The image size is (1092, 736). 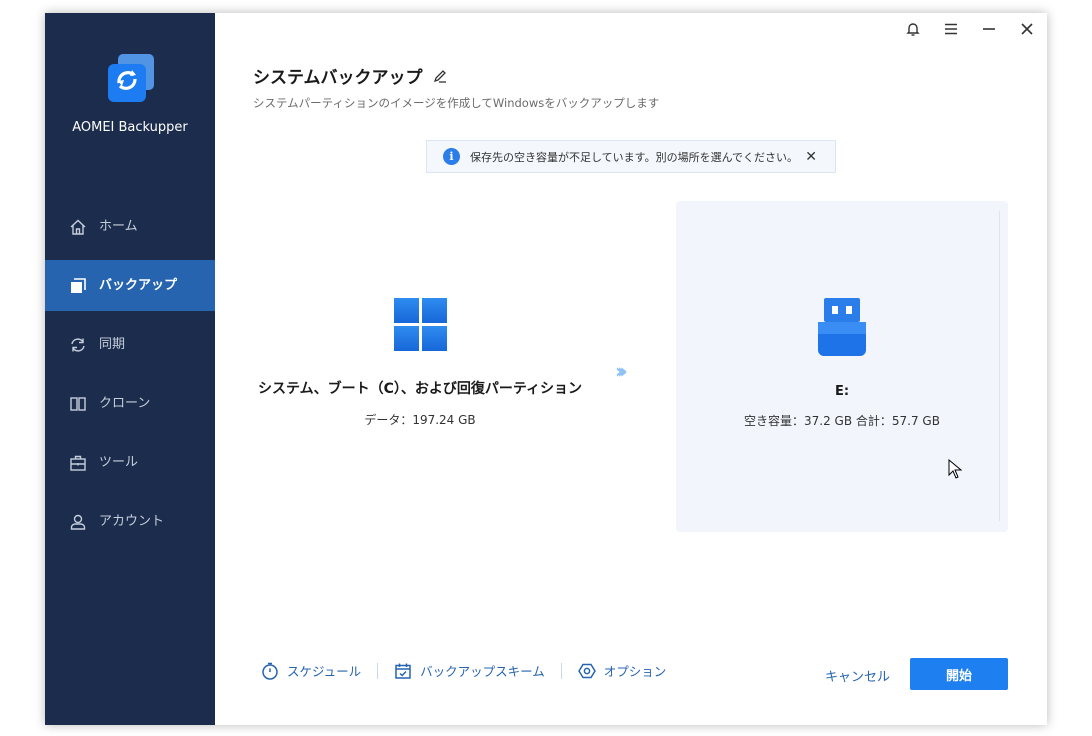 I want to click on page-title: システムバックアップ, so click(x=350, y=75).